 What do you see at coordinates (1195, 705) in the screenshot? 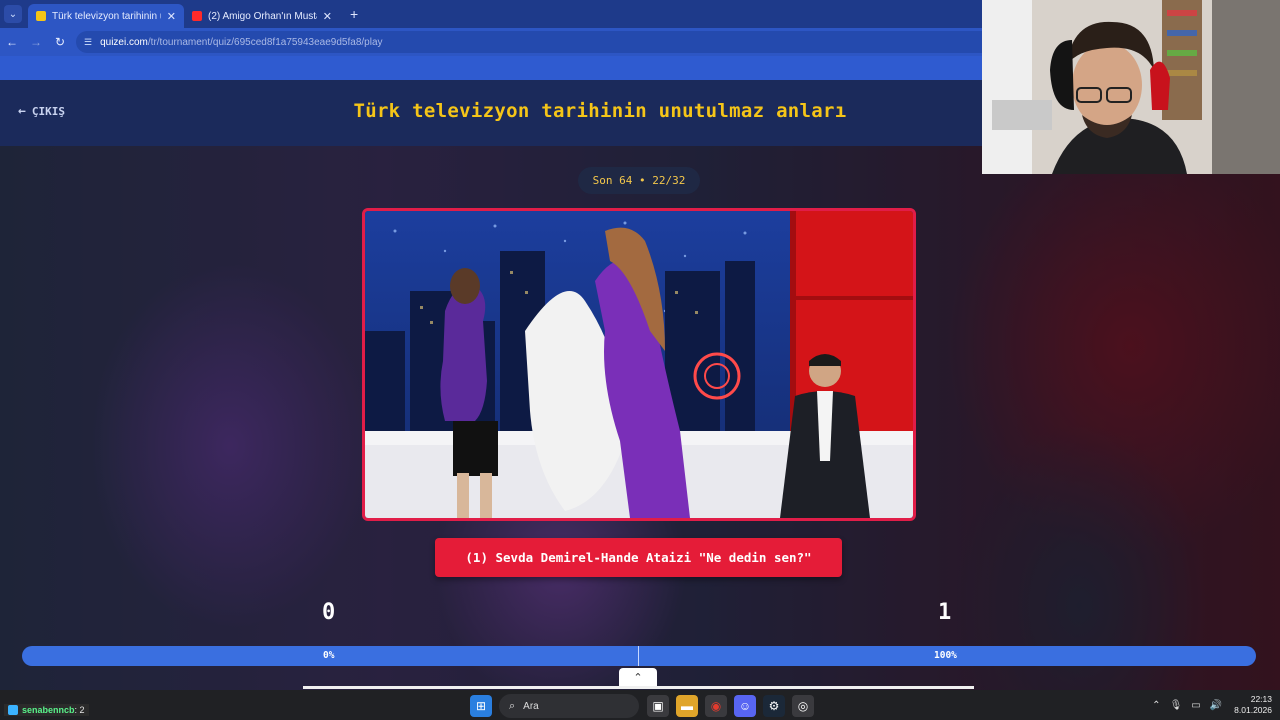
I see `display-icon: ▭` at bounding box center [1195, 705].